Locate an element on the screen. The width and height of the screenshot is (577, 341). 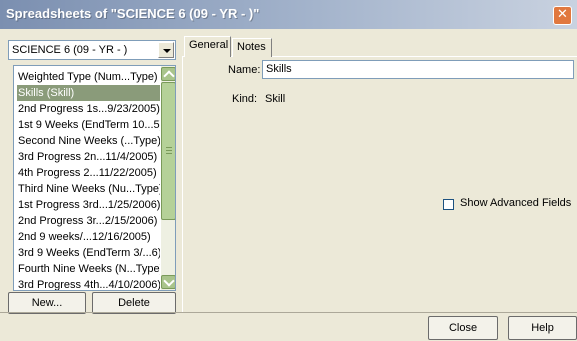
tab-general-label: General is located at coordinates (209, 45).